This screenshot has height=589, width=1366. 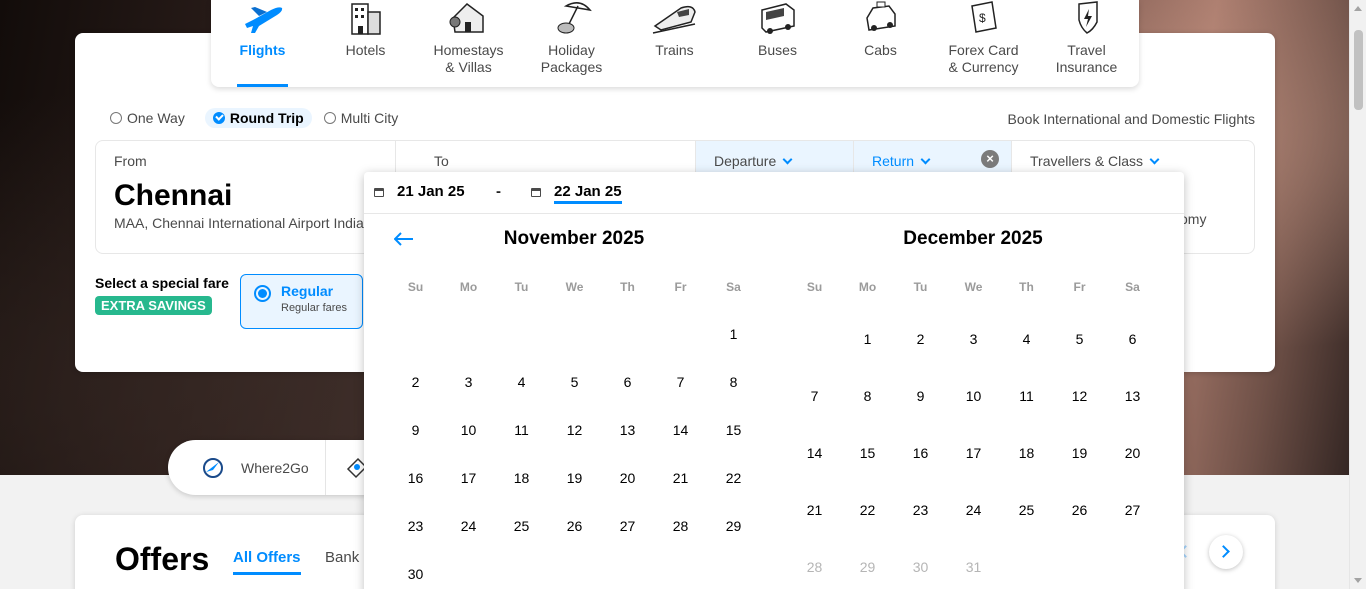 I want to click on nav-item-trains: Trains, so click(x=674, y=43).